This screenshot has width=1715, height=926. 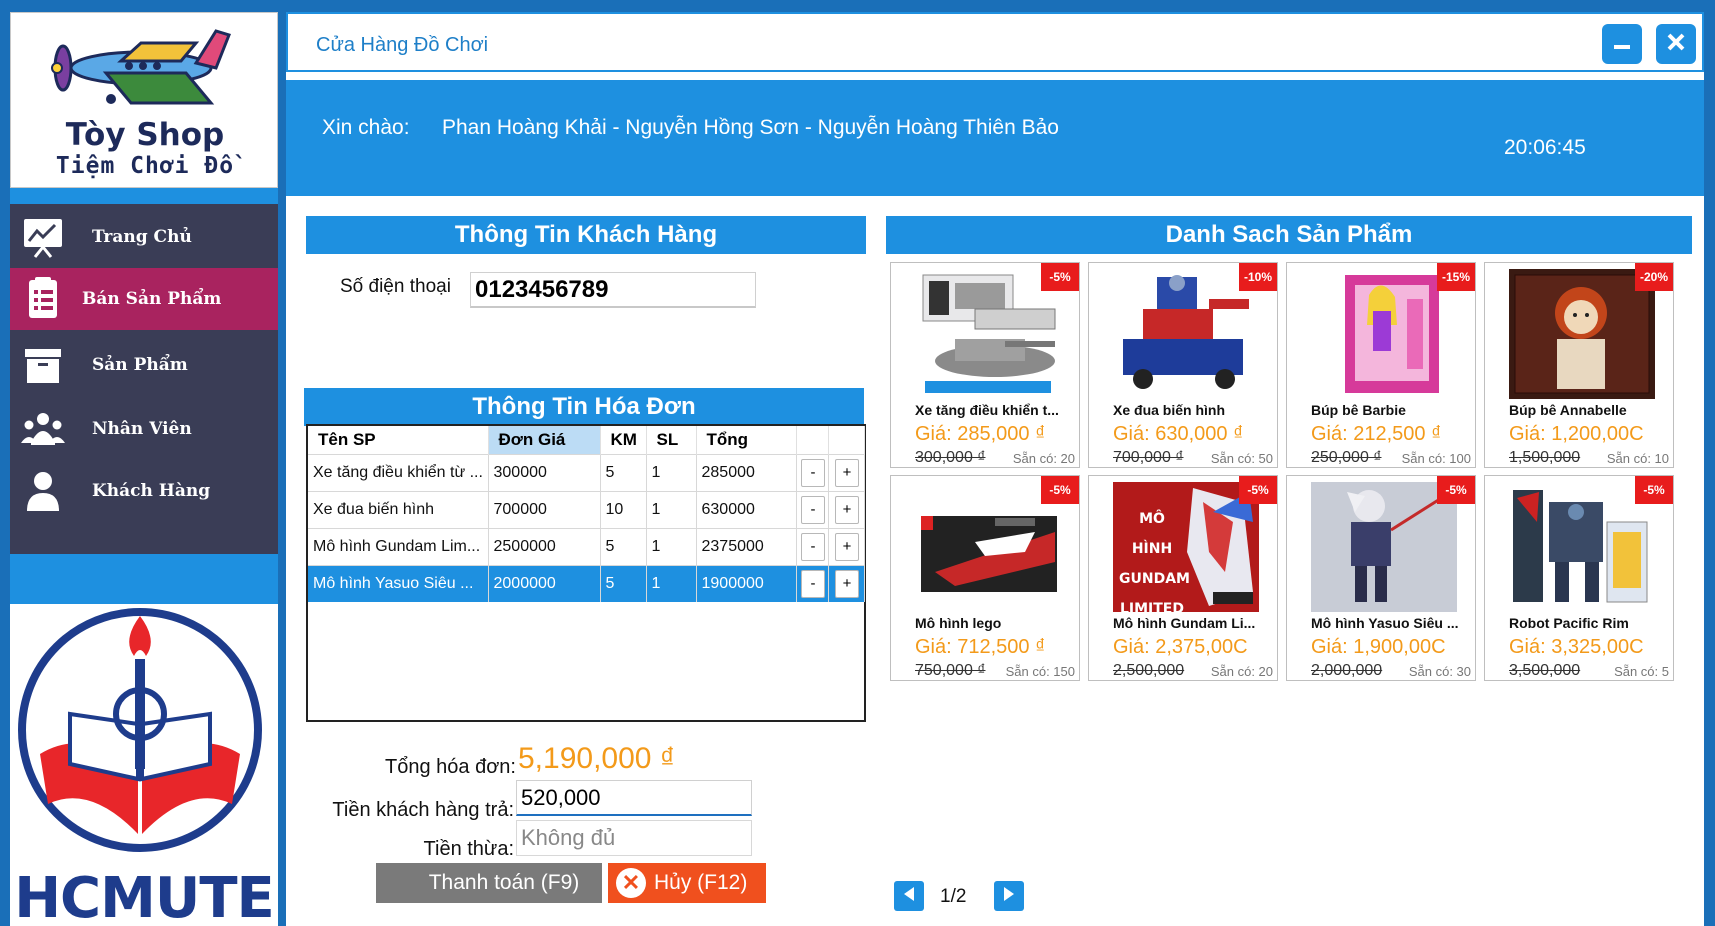 What do you see at coordinates (423, 810) in the screenshot?
I see `paid-label: Tiền khách hàng trả:` at bounding box center [423, 810].